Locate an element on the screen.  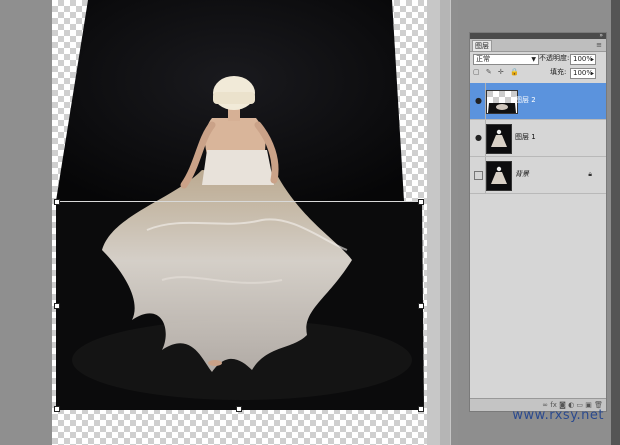
layer-name: 图层 2 is located at coordinates (525, 100).